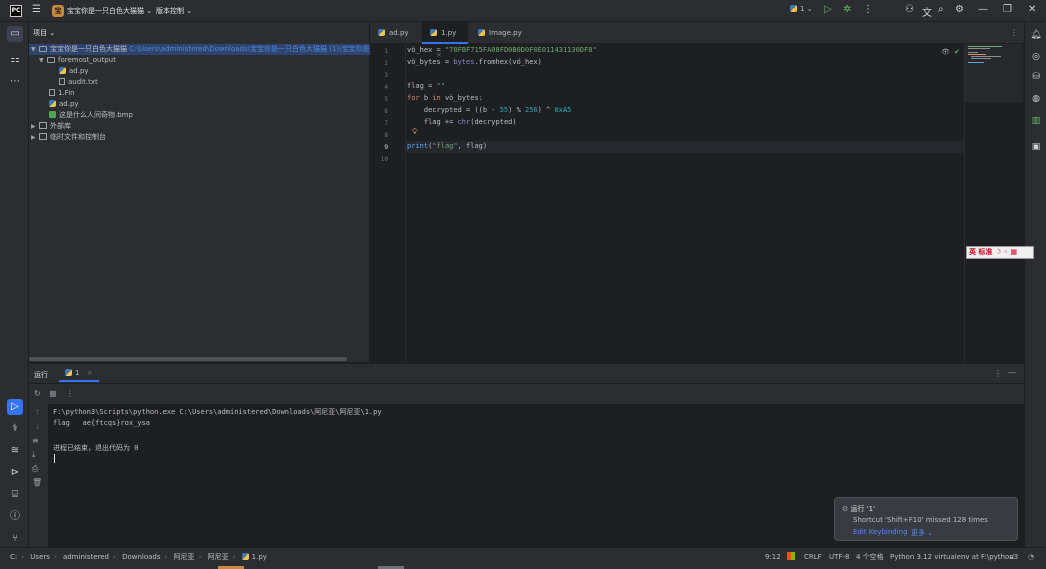  Describe the element at coordinates (945, 52) in the screenshot. I see `reader-mode-icon: 👁︎` at that location.